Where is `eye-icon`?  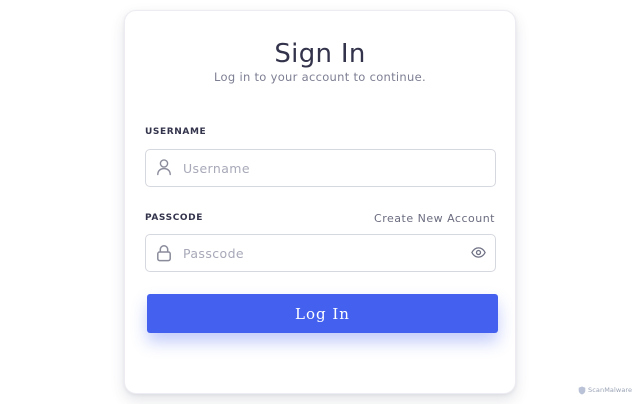 eye-icon is located at coordinates (478, 252).